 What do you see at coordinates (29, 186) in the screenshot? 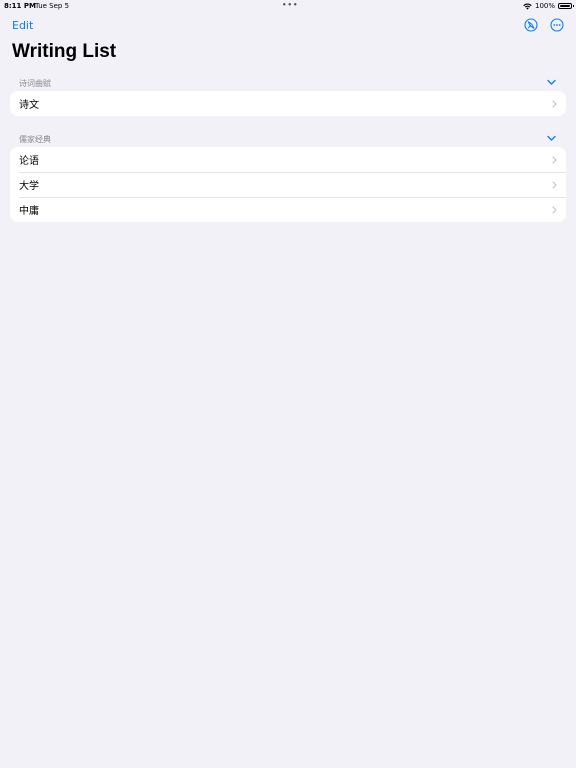
I see `list-item-label: 大学` at bounding box center [29, 186].